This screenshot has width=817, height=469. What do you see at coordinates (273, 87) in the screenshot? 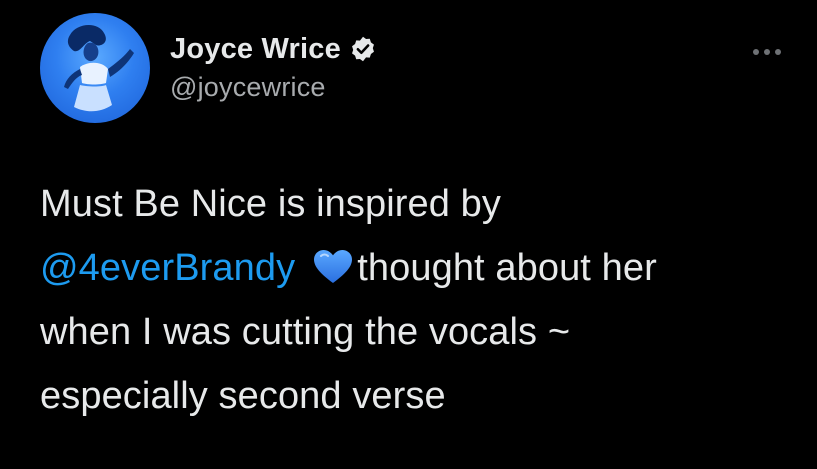
I see `author-handle: @joycewrice` at bounding box center [273, 87].